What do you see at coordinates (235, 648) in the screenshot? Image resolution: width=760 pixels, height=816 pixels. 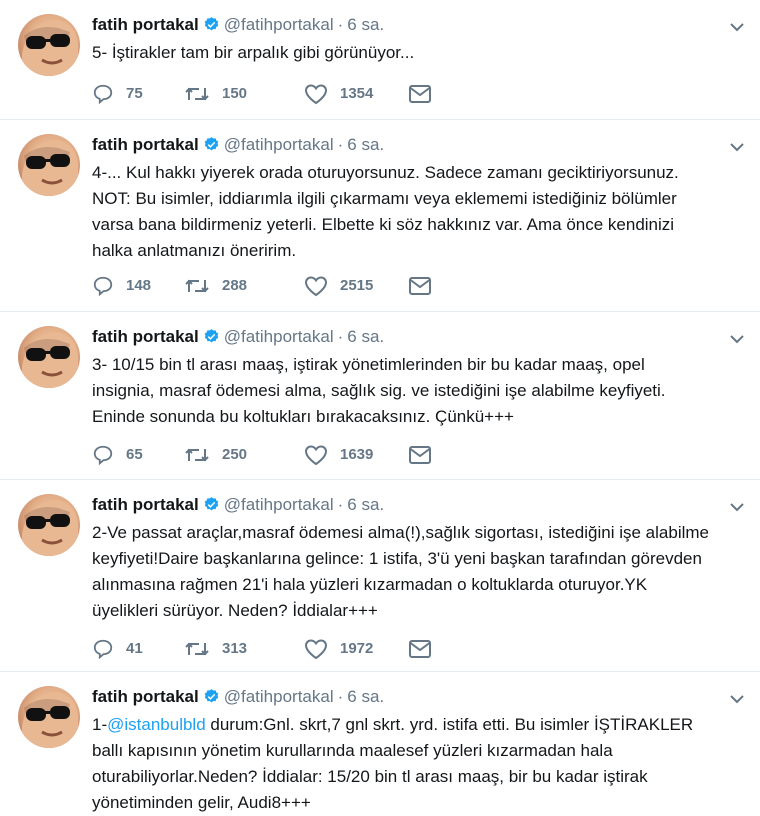 I see `retweet-count: 313` at bounding box center [235, 648].